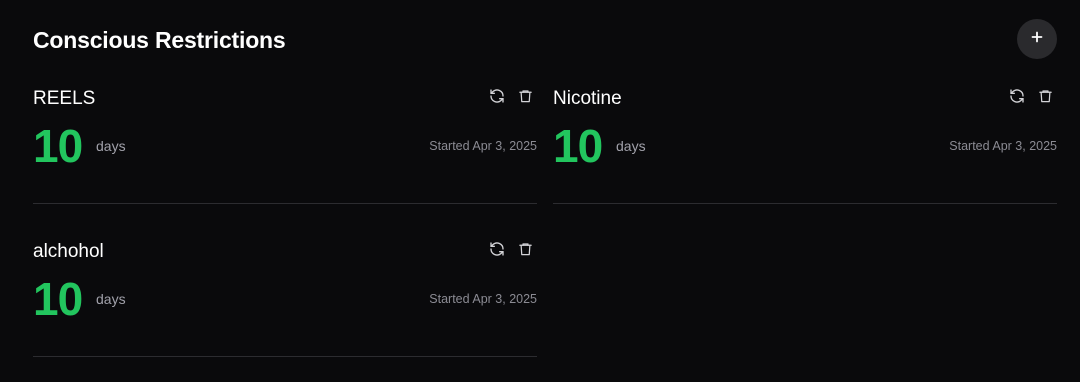 The height and width of the screenshot is (382, 1080). What do you see at coordinates (159, 40) in the screenshot?
I see `page-title: Conscious Restrictions` at bounding box center [159, 40].